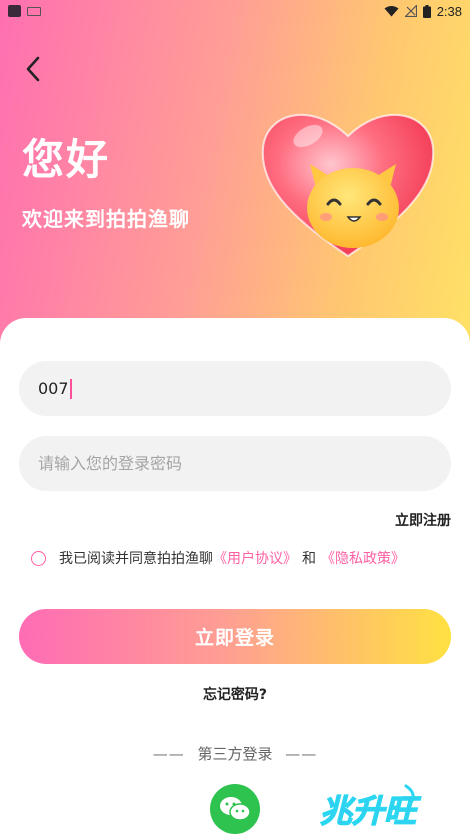 The width and height of the screenshot is (470, 835). Describe the element at coordinates (14, 11) in the screenshot. I see `app-icon` at that location.